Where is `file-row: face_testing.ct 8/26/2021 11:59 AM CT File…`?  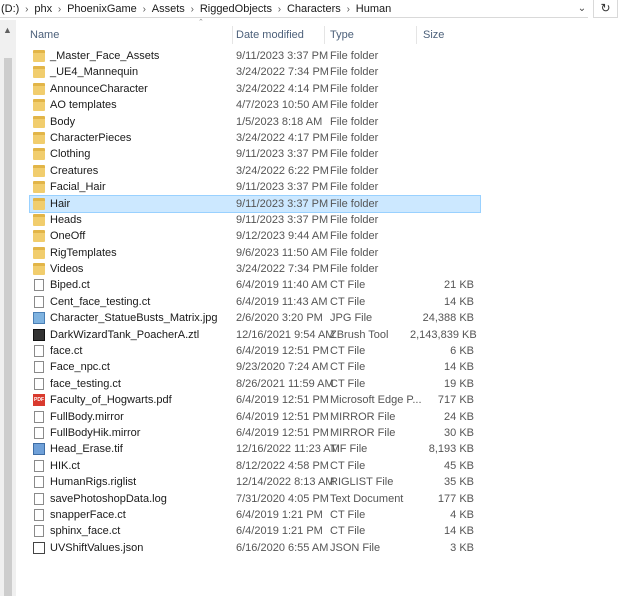
file-row: face_testing.ct 8/26/2021 11:59 AM CT File… is located at coordinates (255, 384).